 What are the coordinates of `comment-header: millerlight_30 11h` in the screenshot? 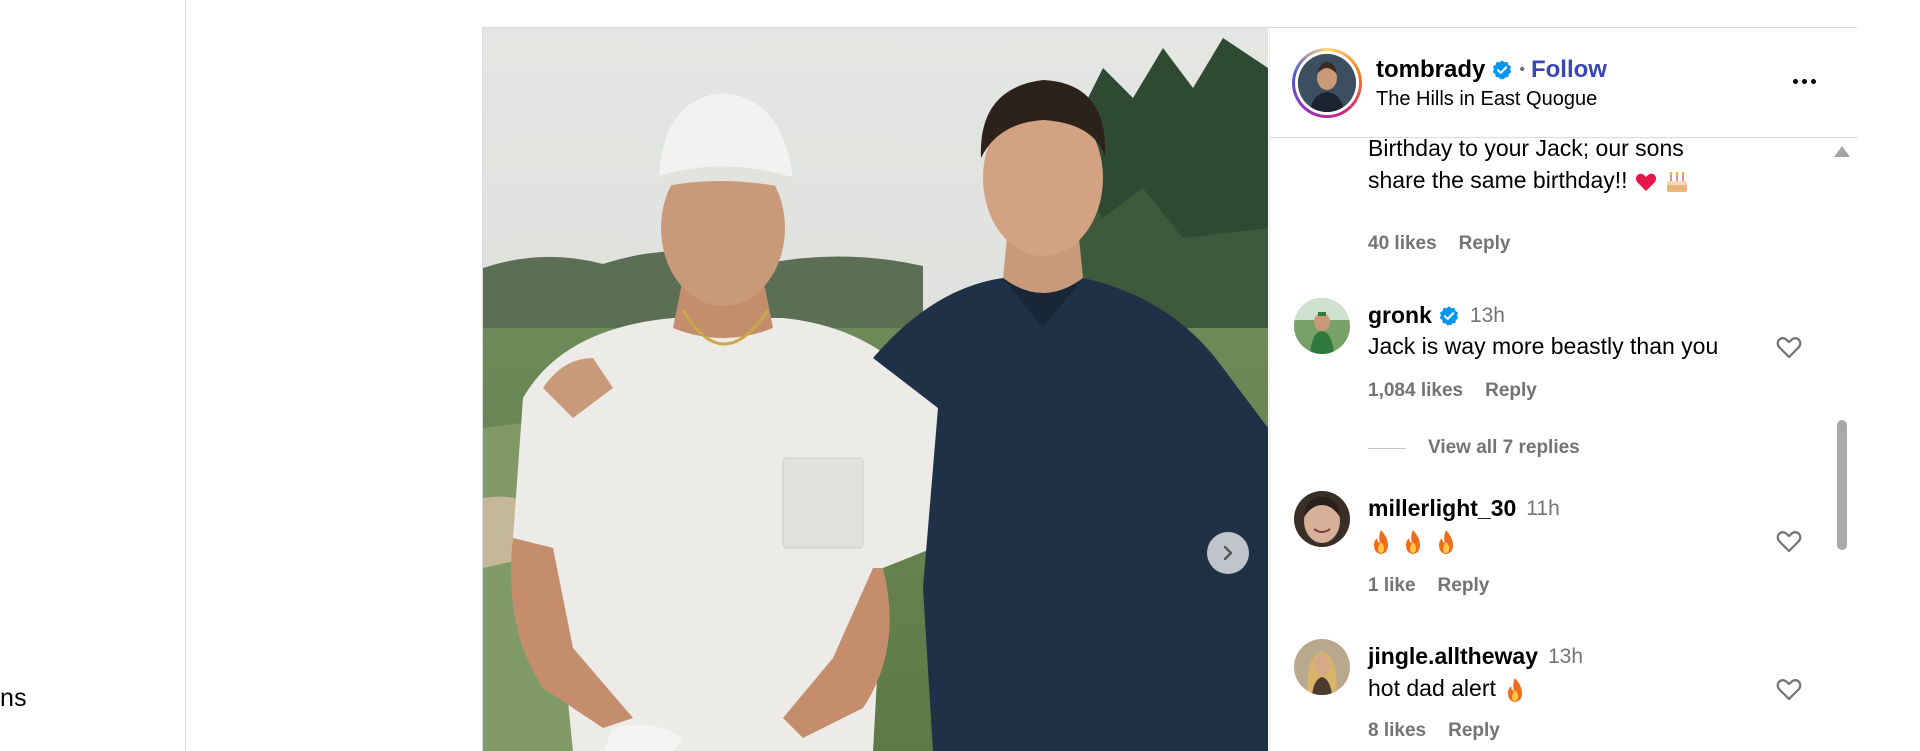 It's located at (1464, 508).